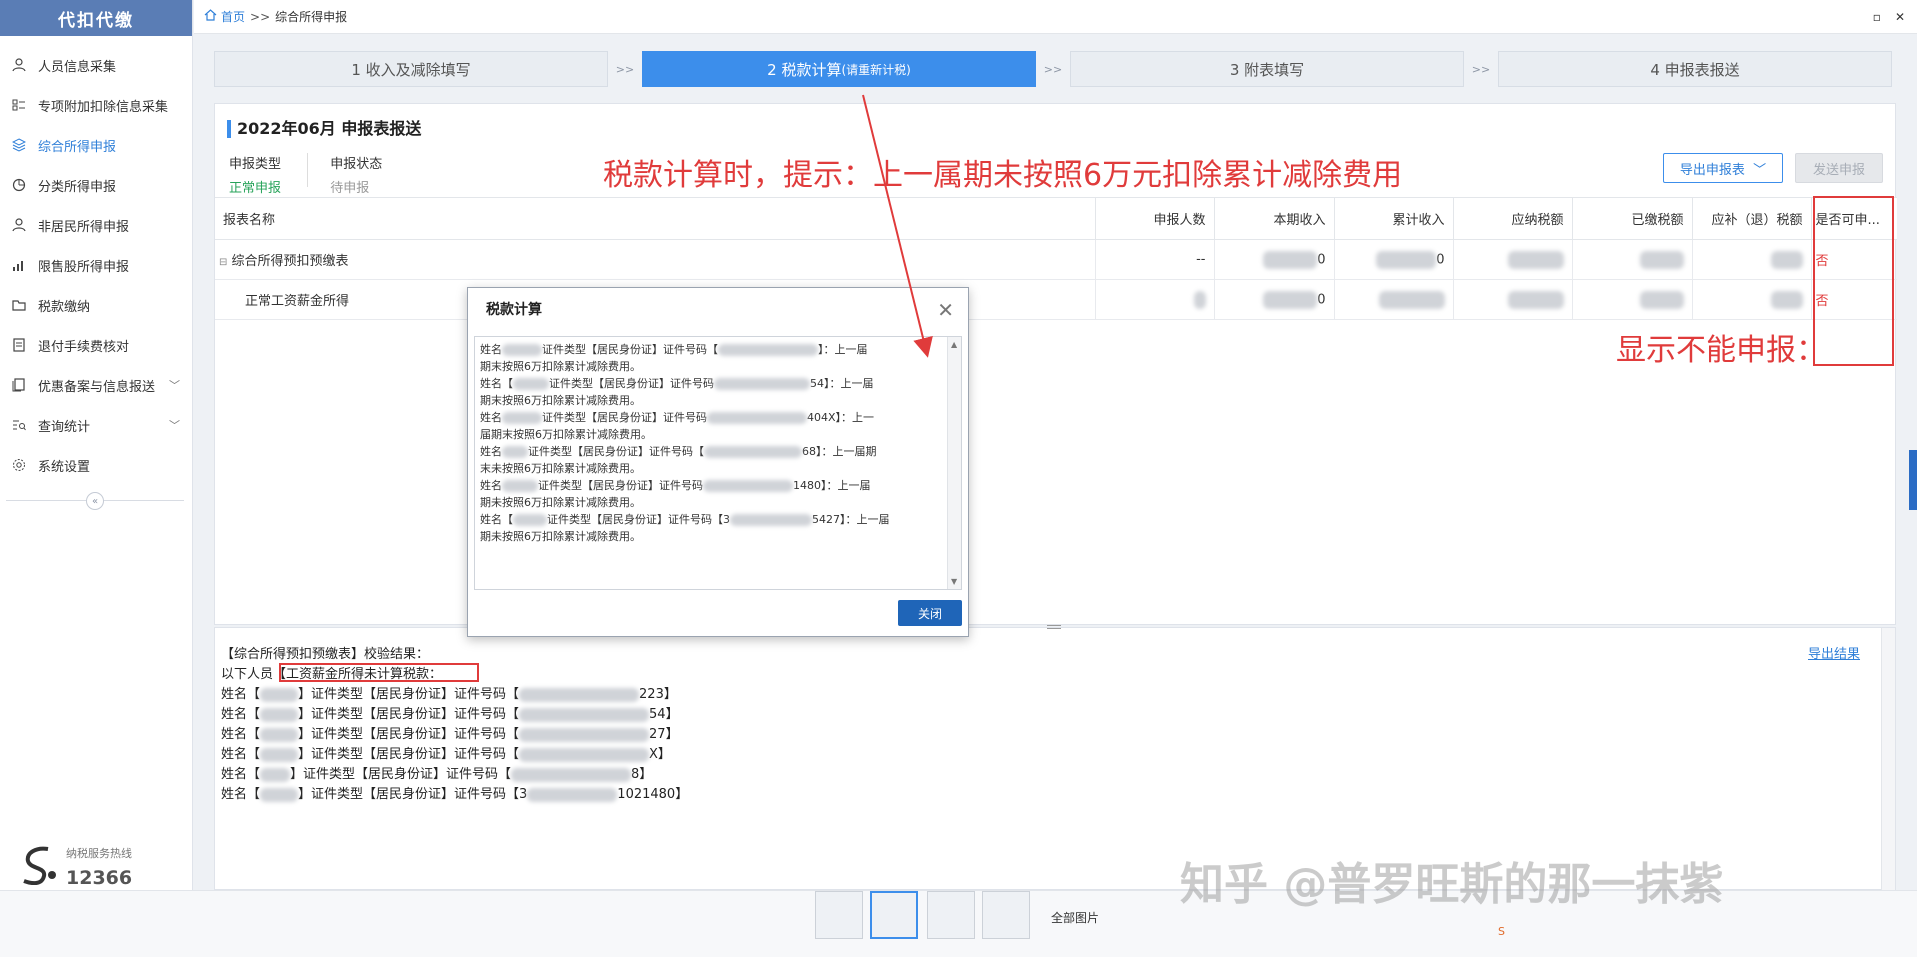 Image resolution: width=1917 pixels, height=957 pixels. I want to click on thumbnail-selected, so click(894, 915).